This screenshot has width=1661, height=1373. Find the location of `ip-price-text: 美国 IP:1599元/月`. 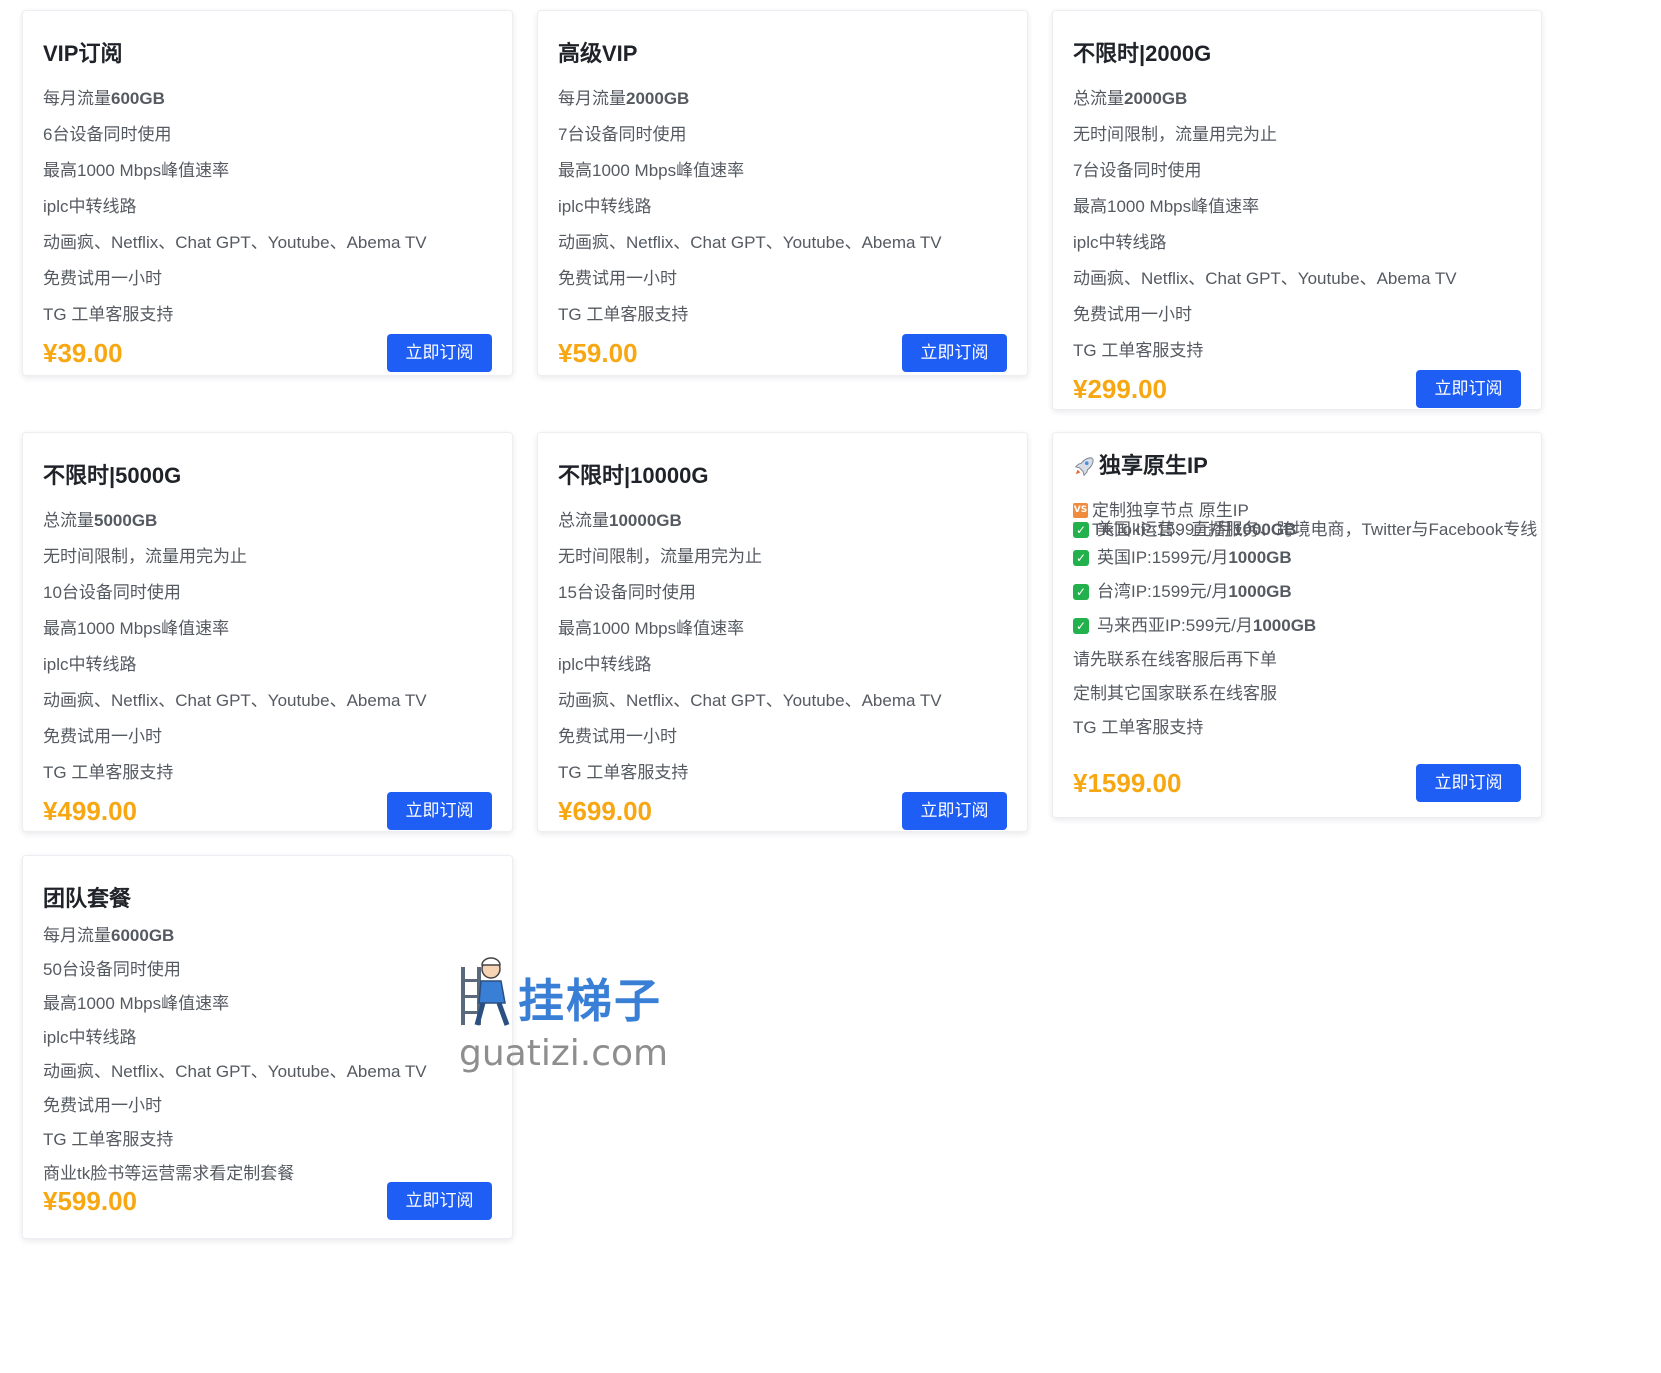

ip-price-text: 美国 IP:1599元/月 is located at coordinates (1165, 529).